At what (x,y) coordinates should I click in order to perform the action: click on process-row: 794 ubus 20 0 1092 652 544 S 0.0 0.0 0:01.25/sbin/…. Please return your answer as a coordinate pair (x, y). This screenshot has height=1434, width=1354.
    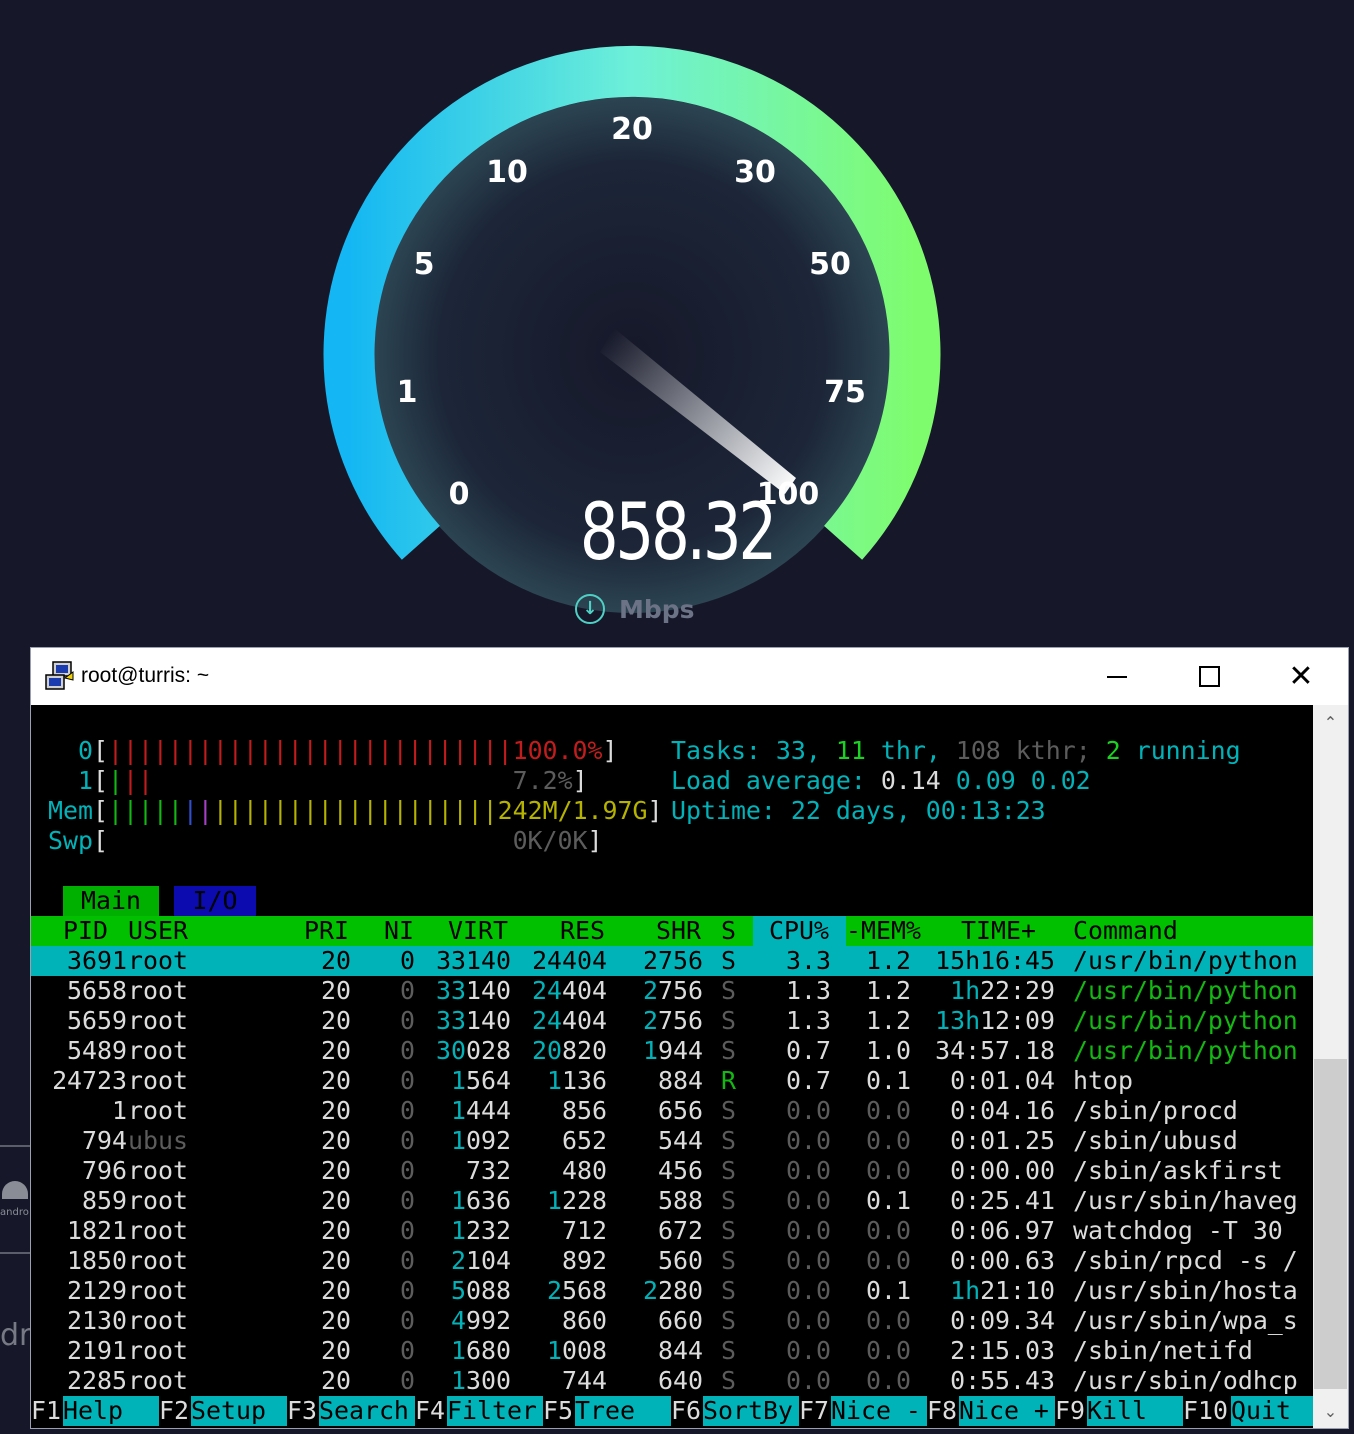
    Looking at the image, I should click on (672, 1141).